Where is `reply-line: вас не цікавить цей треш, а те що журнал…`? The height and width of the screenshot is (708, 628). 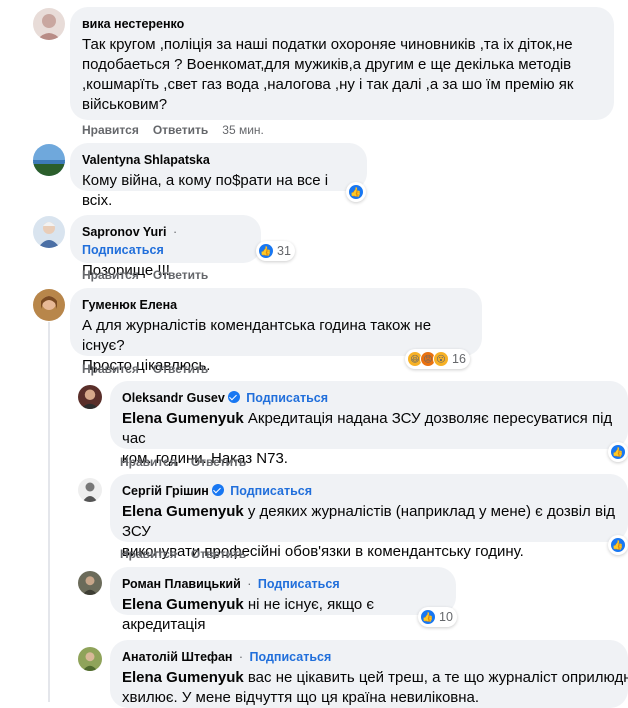
reply-line: вас не цікавить цей треш, а те що журнал… is located at coordinates (435, 677).